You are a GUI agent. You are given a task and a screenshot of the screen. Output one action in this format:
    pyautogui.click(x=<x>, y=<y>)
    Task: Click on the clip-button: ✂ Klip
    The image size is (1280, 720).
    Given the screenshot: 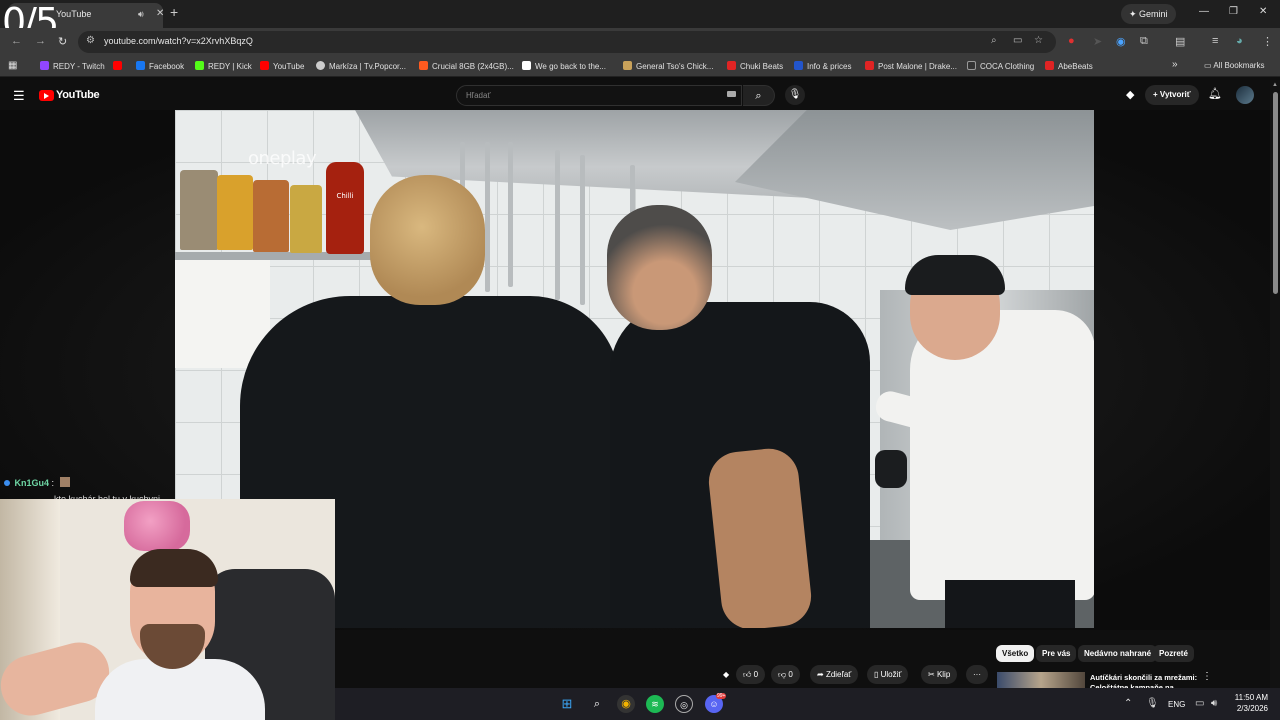 What is the action you would take?
    pyautogui.click(x=939, y=674)
    